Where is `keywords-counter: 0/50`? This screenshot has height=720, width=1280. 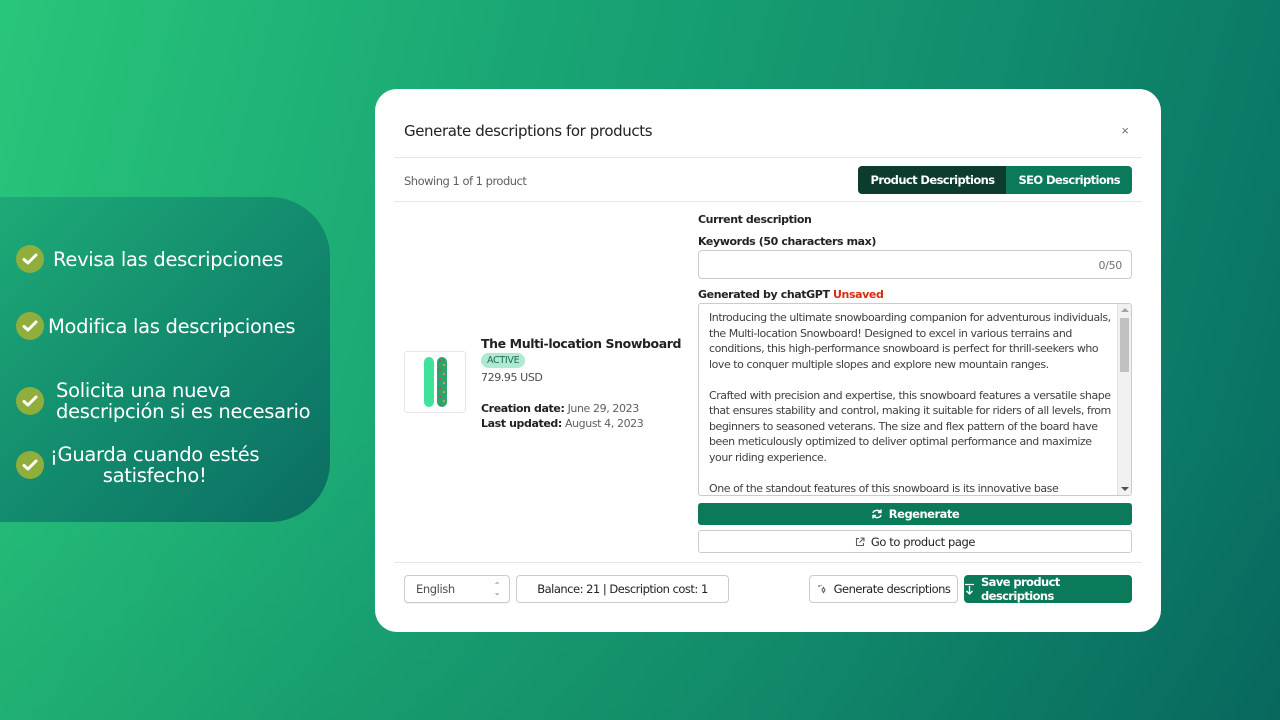 keywords-counter: 0/50 is located at coordinates (1110, 265).